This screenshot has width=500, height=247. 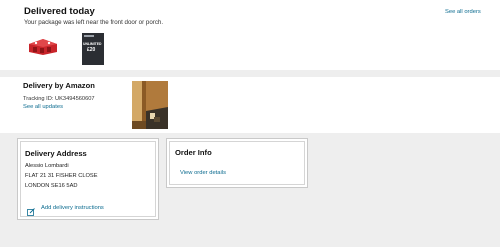 I want to click on tracking-id: Tracking ID: UK3494560607, so click(x=59, y=99).